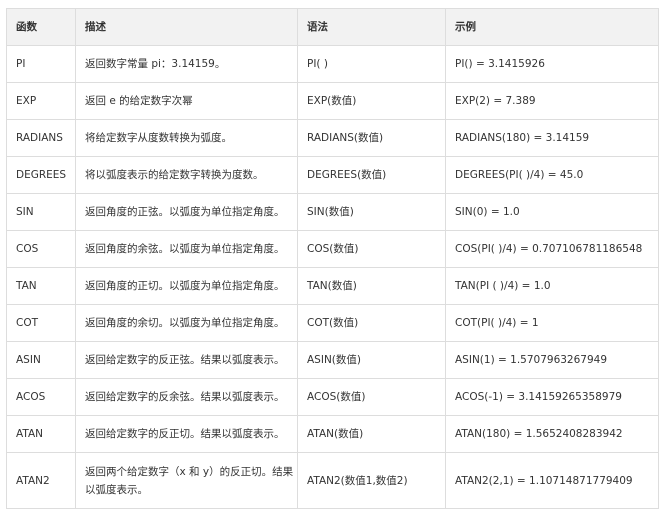 This screenshot has height=518, width=666. I want to click on cell-syntax: RADIANS(数值), so click(371, 138).